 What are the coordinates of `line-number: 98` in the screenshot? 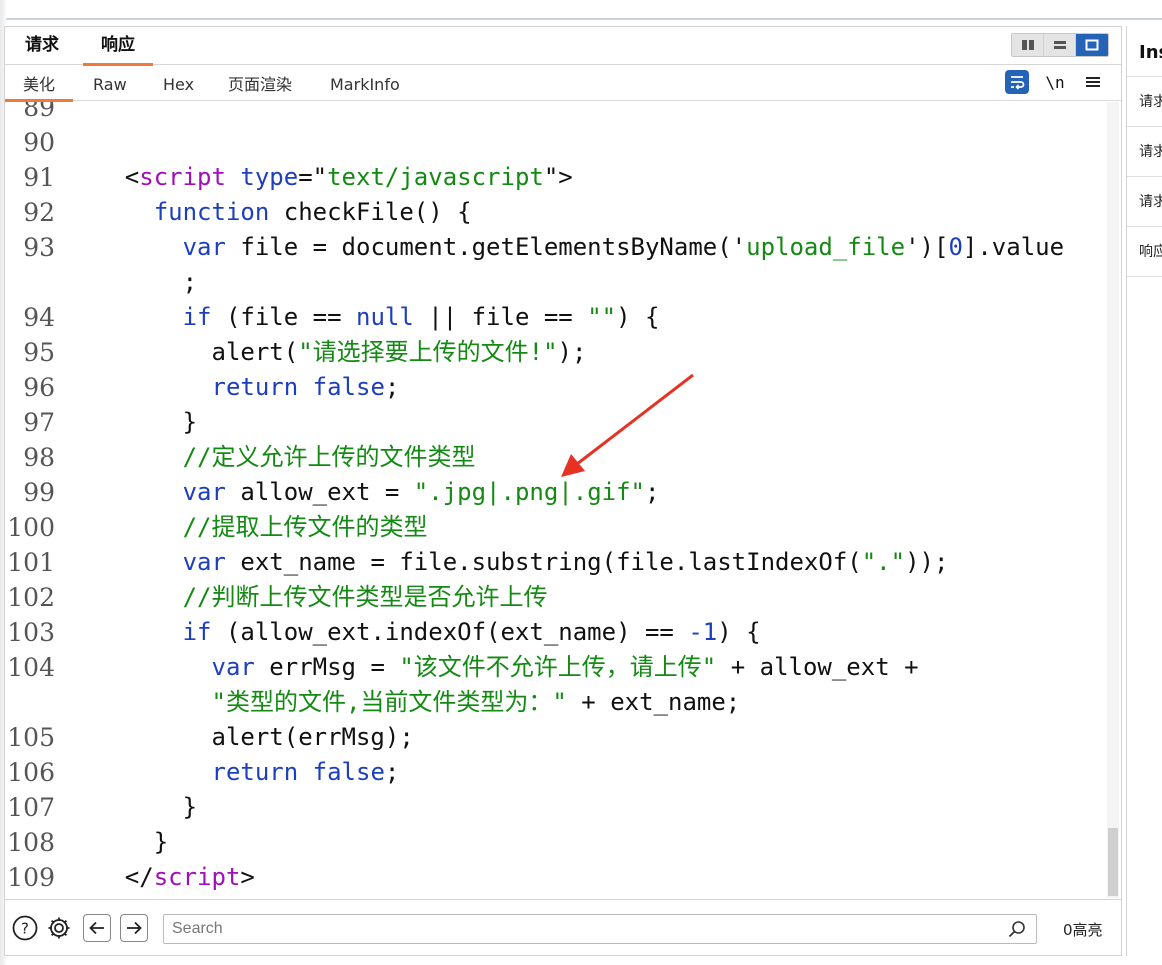 It's located at (39, 457).